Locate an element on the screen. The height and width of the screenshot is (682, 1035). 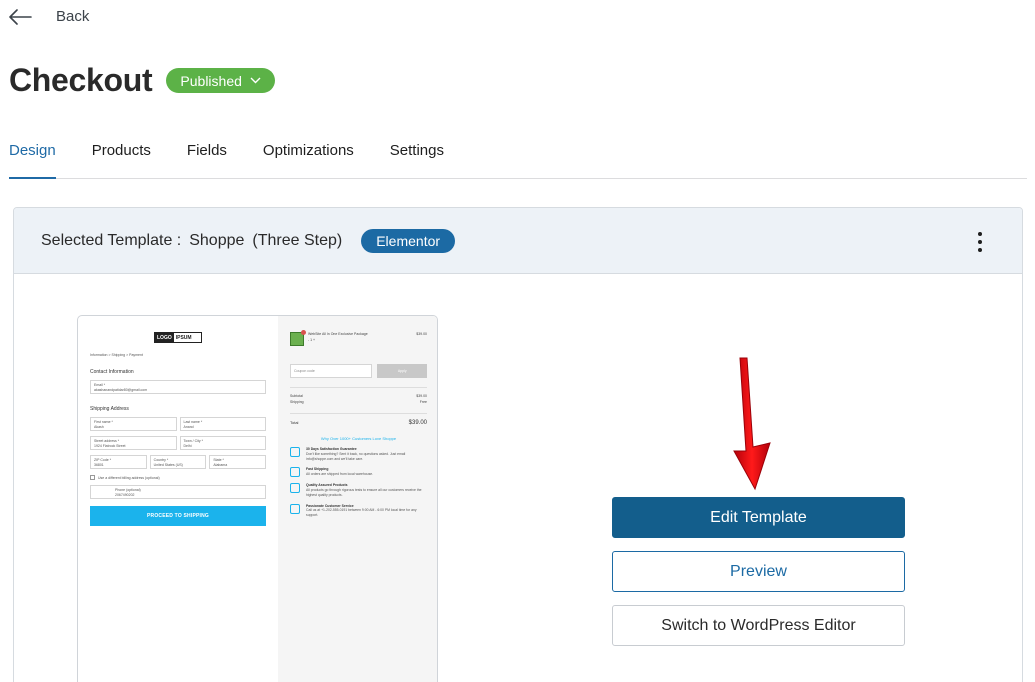
guarantee-icon is located at coordinates (295, 452).